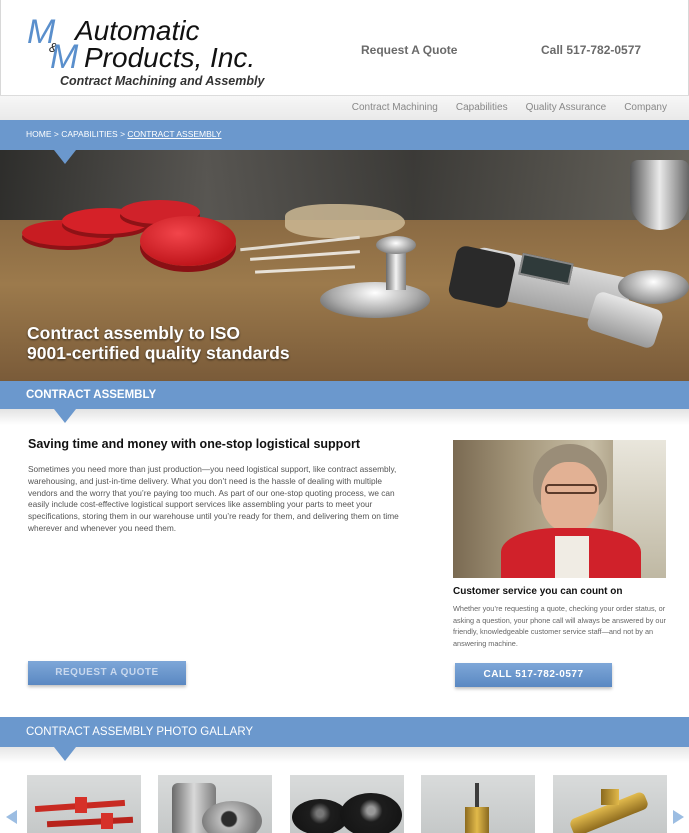  I want to click on call-button: CALL 517-782-0577, so click(533, 675).